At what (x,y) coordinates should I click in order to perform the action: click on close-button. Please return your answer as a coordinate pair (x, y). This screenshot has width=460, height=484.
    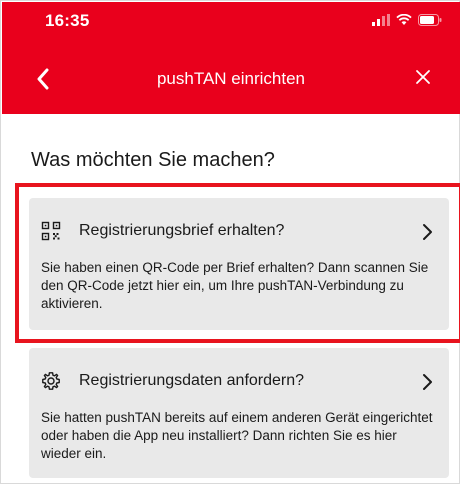
    Looking at the image, I should click on (423, 77).